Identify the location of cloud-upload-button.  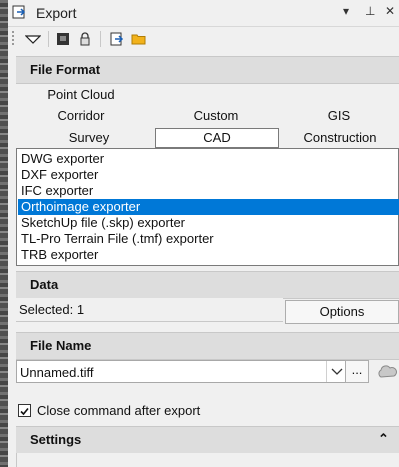
(386, 372).